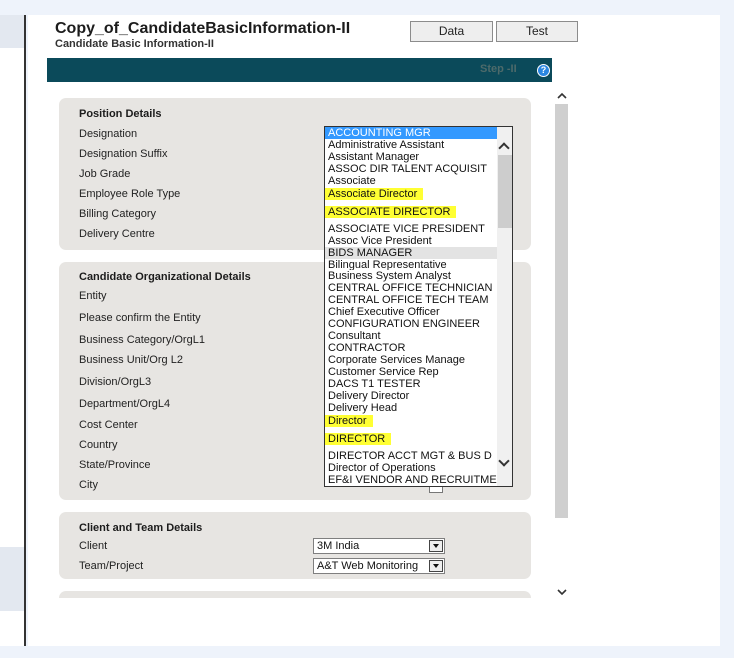  I want to click on field-label: Please confirm the Entity, so click(140, 318).